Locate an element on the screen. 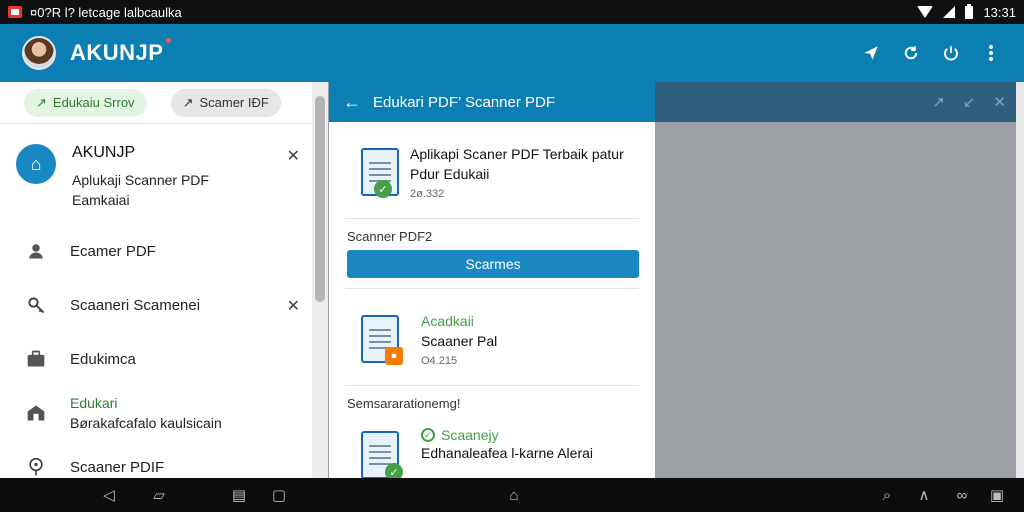 This screenshot has height=512, width=1024. chip-row: ↗ Edukaiu Srrov ↗ Scamer IĐF is located at coordinates (156, 103).